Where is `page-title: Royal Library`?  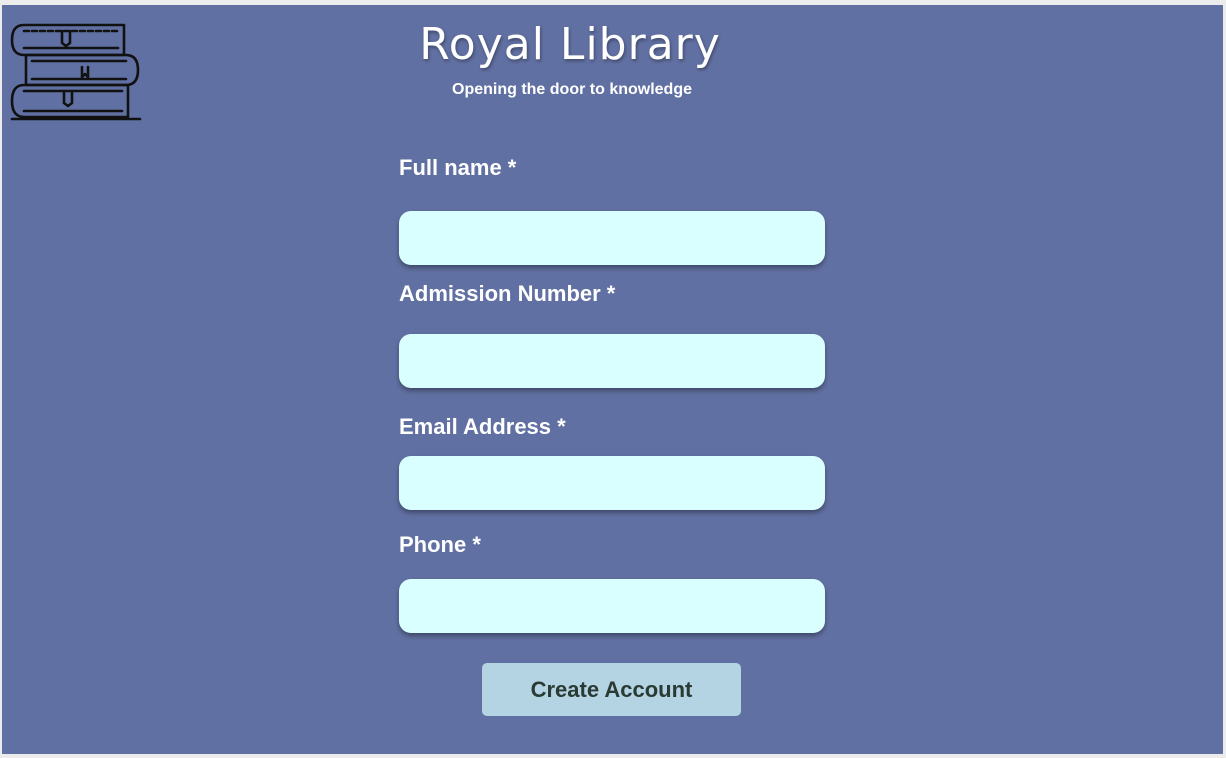 page-title: Royal Library is located at coordinates (570, 44).